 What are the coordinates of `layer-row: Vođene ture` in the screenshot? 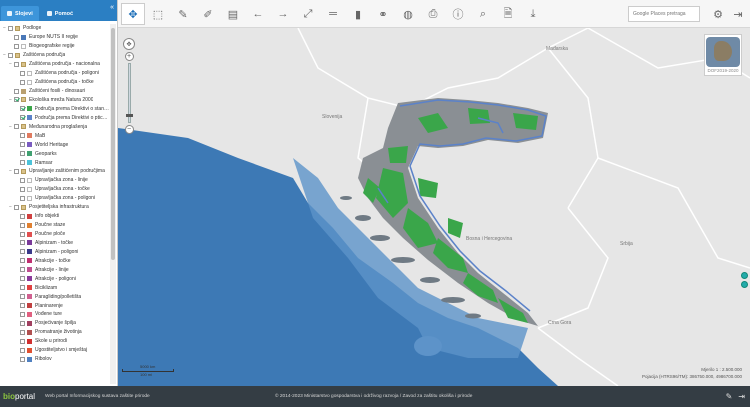 It's located at (54, 314).